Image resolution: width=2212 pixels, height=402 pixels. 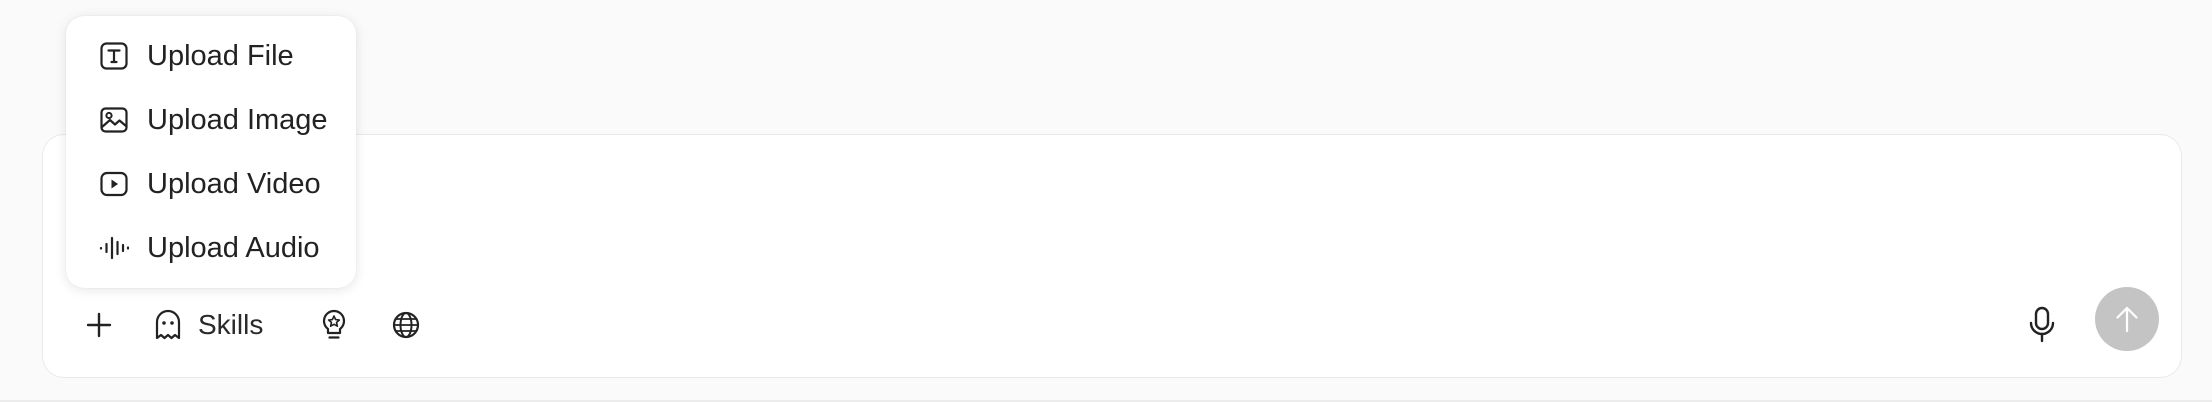 I want to click on skills-button: Skills, so click(x=207, y=325).